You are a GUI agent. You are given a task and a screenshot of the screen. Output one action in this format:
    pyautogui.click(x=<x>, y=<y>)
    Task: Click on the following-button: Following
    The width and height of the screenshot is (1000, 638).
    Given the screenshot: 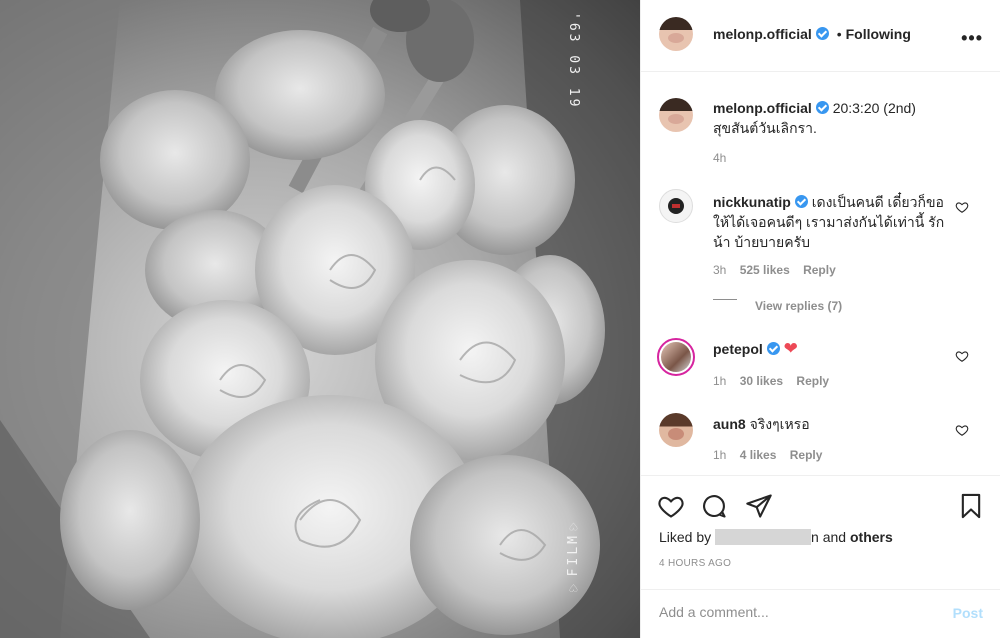 What is the action you would take?
    pyautogui.click(x=878, y=34)
    